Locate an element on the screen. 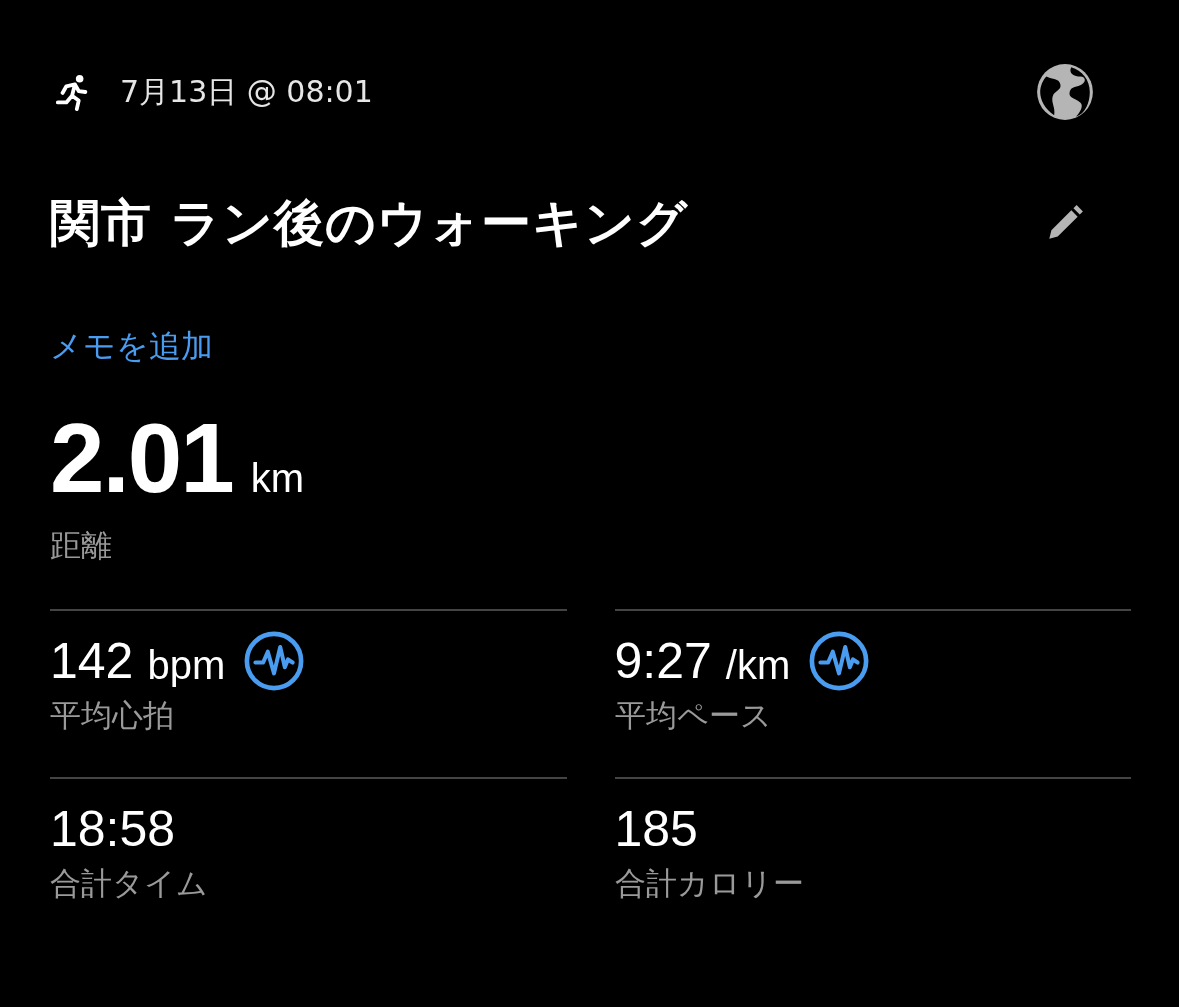 Image resolution: width=1179 pixels, height=1007 pixels. stat-label: 平均心拍 is located at coordinates (112, 715).